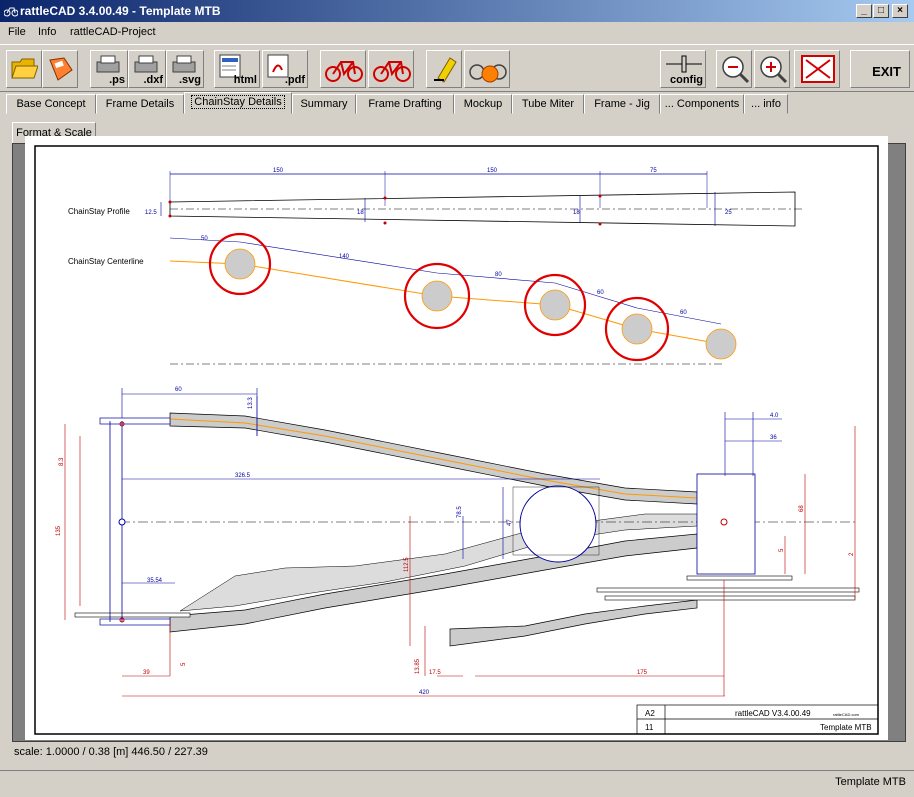 This screenshot has width=914, height=797. I want to click on zoom-in-icon, so click(774, 70).